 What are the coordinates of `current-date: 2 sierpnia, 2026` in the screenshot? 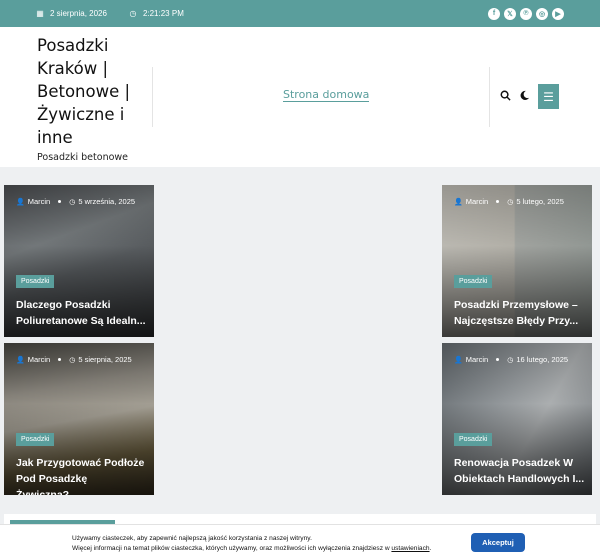 It's located at (78, 13).